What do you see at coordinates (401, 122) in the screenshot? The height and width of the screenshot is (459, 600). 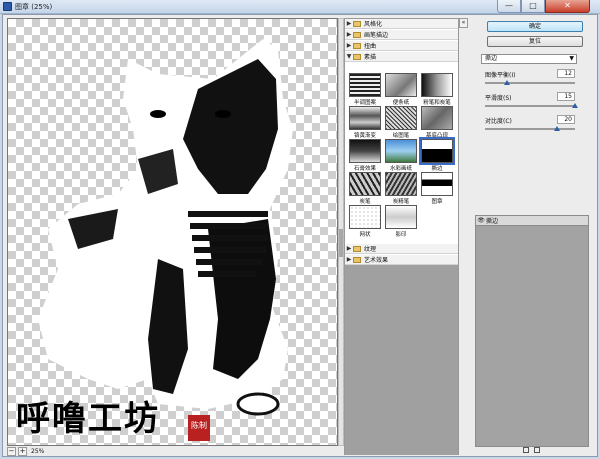 I see `filter-thumb-graphic-pen: 绘图笔` at bounding box center [401, 122].